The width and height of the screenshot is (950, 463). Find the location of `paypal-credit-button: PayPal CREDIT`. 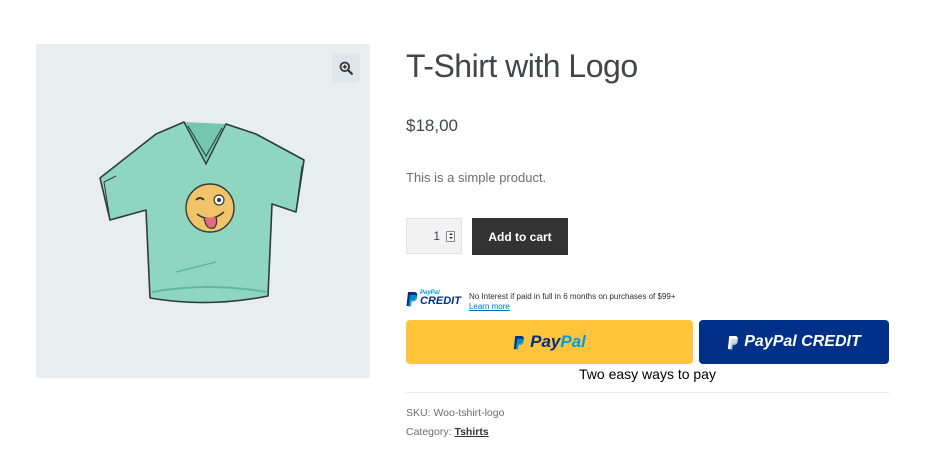

paypal-credit-button: PayPal CREDIT is located at coordinates (794, 342).